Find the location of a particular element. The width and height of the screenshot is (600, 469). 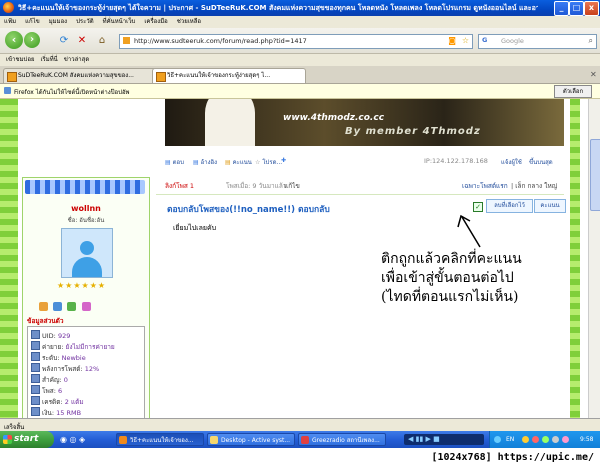

back-button: ‹ is located at coordinates (14, 40).